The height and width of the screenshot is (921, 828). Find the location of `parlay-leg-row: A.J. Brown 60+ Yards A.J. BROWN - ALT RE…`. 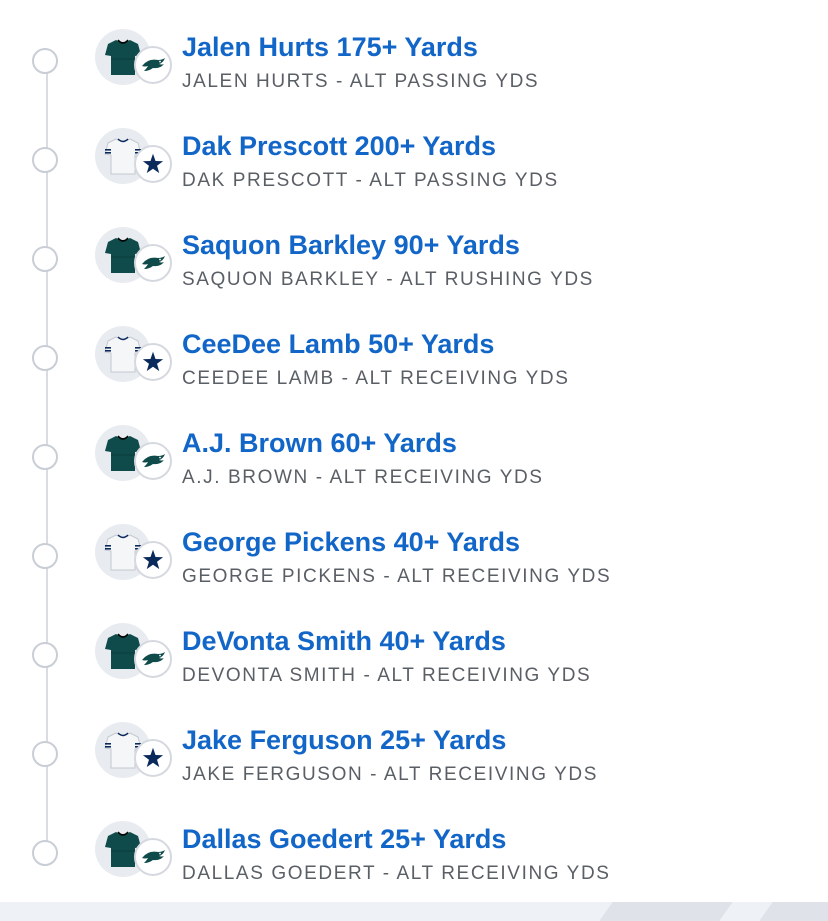

parlay-leg-row: A.J. Brown 60+ Yards A.J. BROWN - ALT RE… is located at coordinates (414, 457).